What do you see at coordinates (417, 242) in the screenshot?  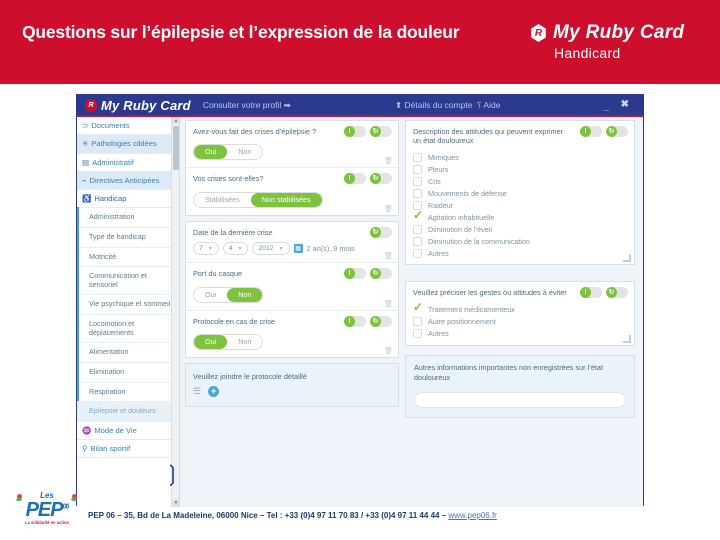 I see `checkbox-diminution-communication` at bounding box center [417, 242].